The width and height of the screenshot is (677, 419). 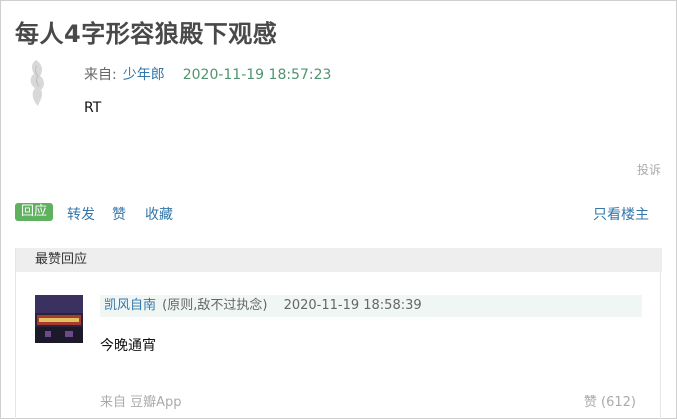 I want to click on reply-avatar, so click(x=59, y=319).